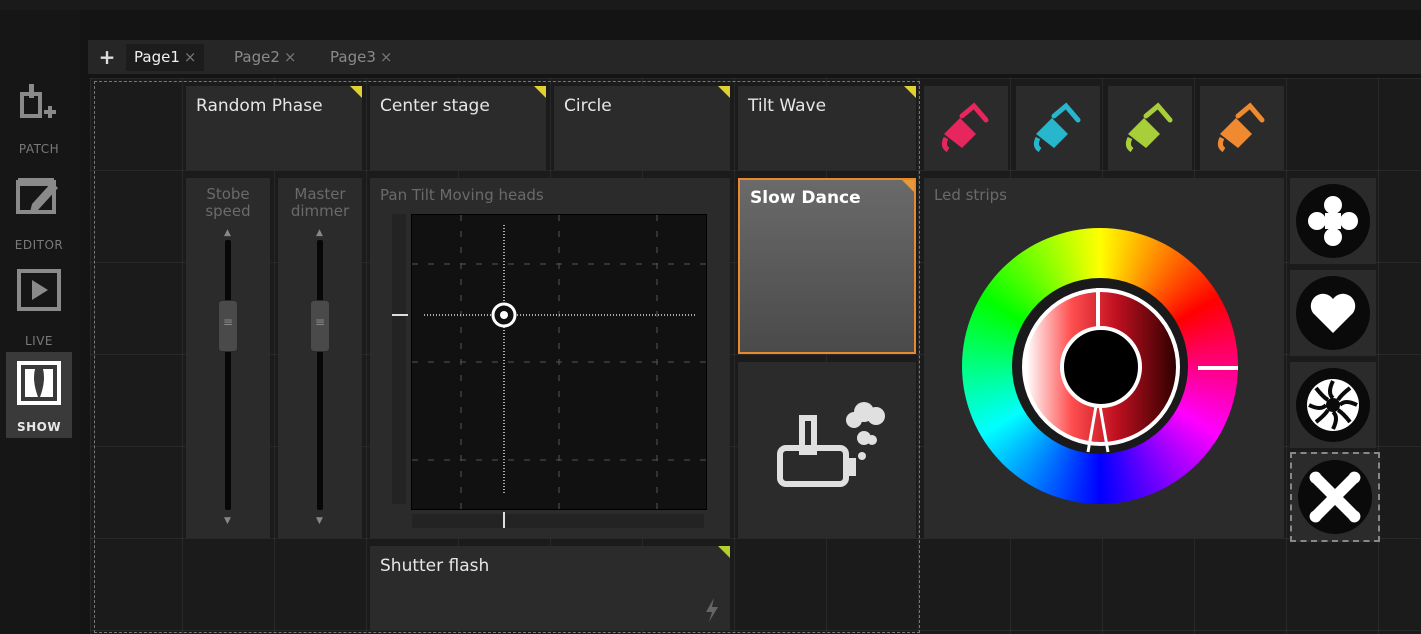 This screenshot has height=634, width=1421. I want to click on sidebar-item-editor: EDITOR, so click(39, 213).